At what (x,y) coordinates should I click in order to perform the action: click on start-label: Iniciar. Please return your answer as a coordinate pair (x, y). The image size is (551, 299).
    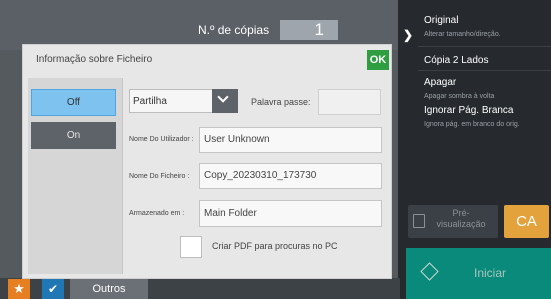
    Looking at the image, I should click on (490, 273).